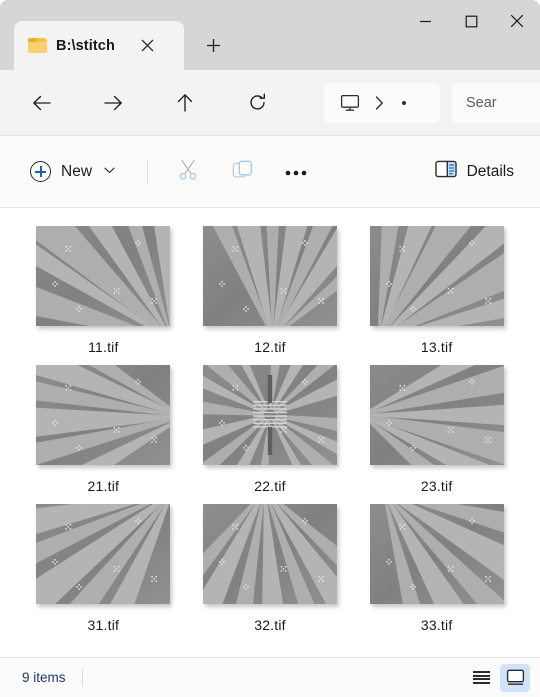  What do you see at coordinates (270, 625) in the screenshot?
I see `file-name-label: 32.tif` at bounding box center [270, 625].